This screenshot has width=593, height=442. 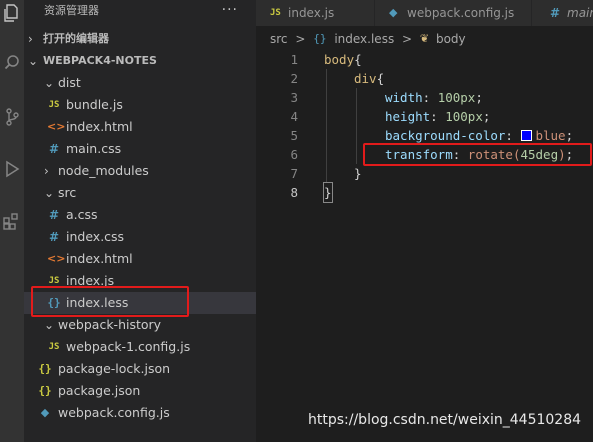 I want to click on tree-folder-webpack-history: ⌄ webpack-history, so click(x=140, y=325).